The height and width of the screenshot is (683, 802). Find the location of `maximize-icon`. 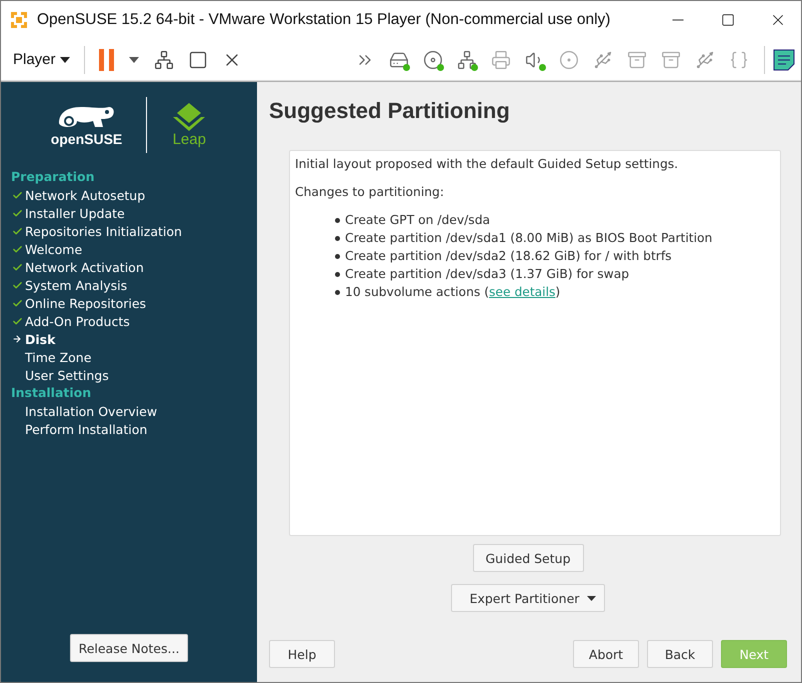

maximize-icon is located at coordinates (728, 20).